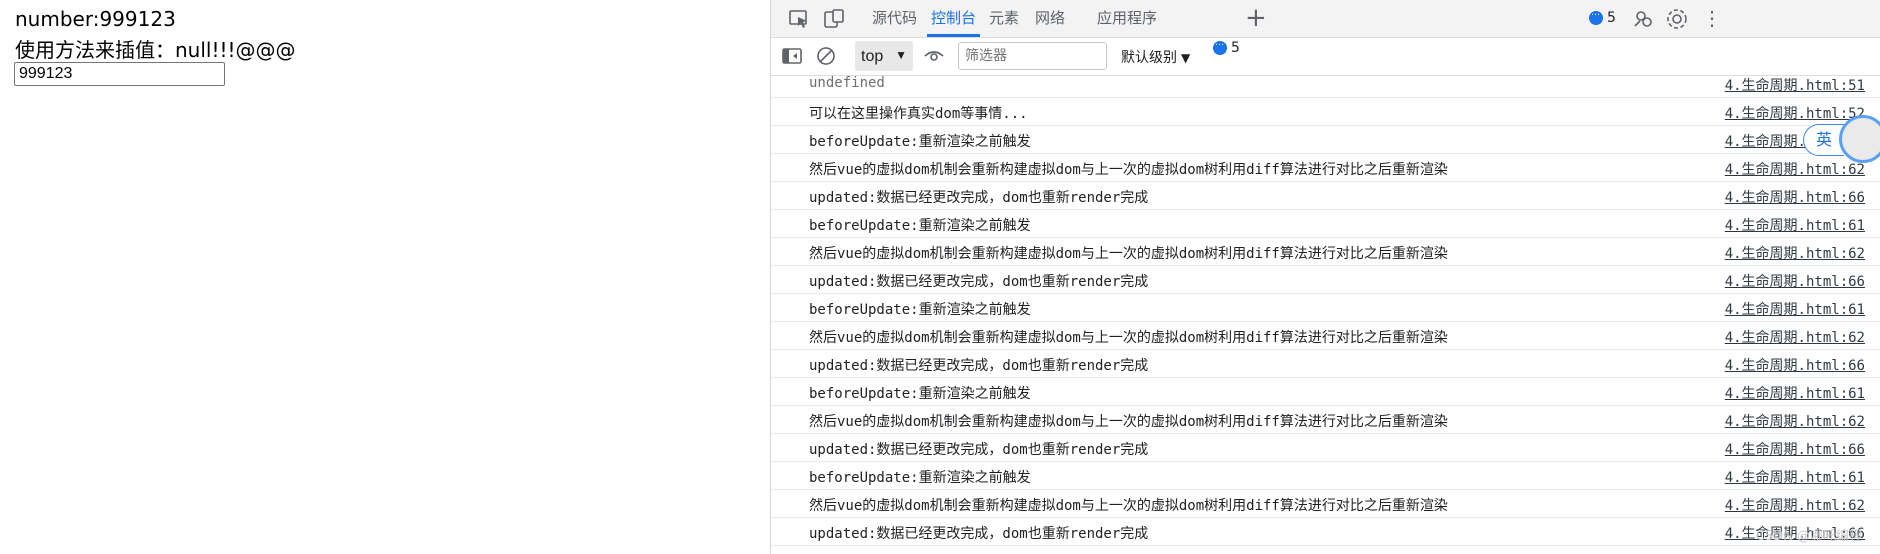 The width and height of the screenshot is (1880, 554). I want to click on log-levels-dropdown: 默认级别 ▼, so click(1155, 57).